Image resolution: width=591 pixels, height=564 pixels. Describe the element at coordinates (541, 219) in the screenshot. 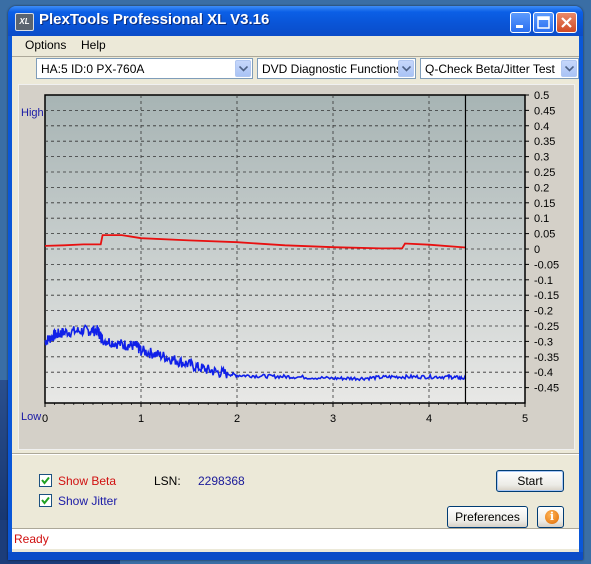

I see `y-tick-label: 0.1` at that location.